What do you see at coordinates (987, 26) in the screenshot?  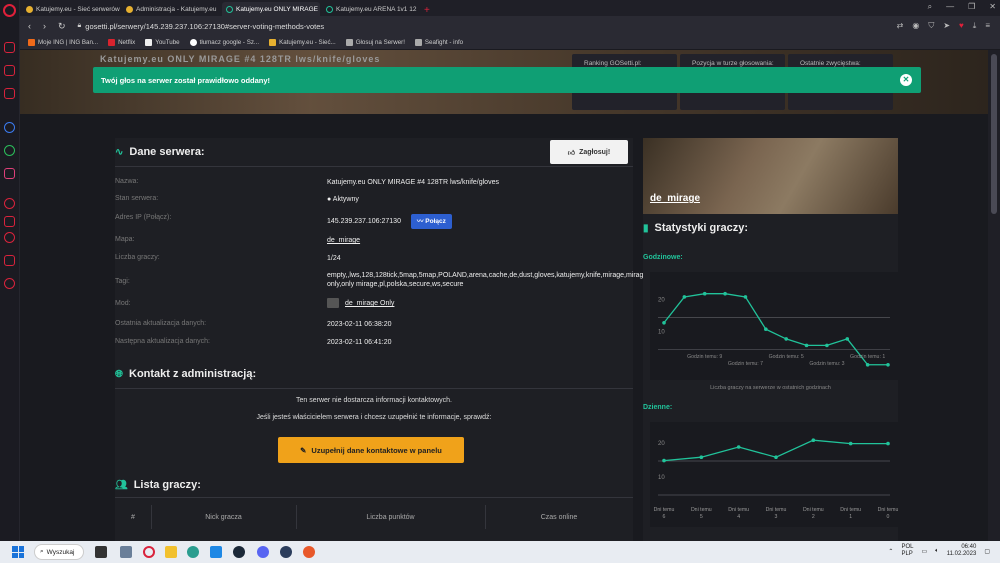 I see `menu-icon: ≡` at bounding box center [987, 26].